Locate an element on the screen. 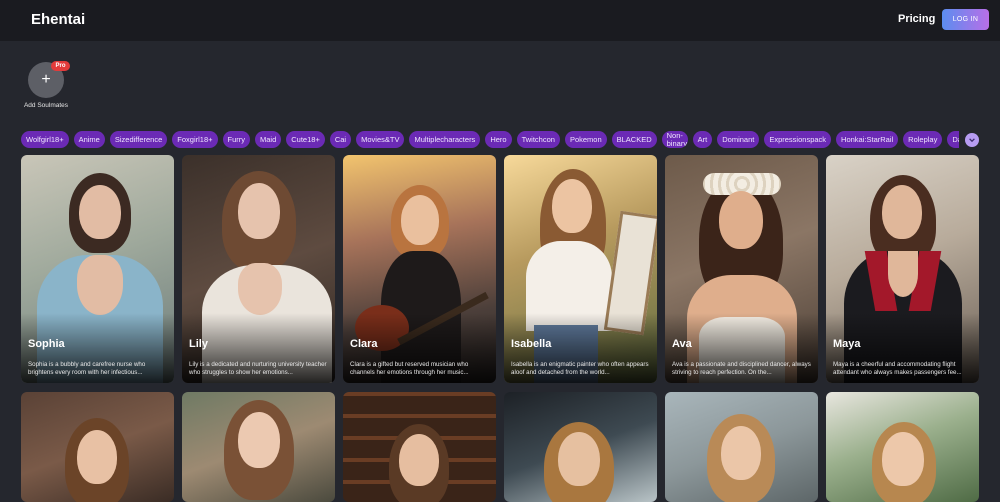 The width and height of the screenshot is (1000, 502). character-name: Maya is located at coordinates (847, 344).